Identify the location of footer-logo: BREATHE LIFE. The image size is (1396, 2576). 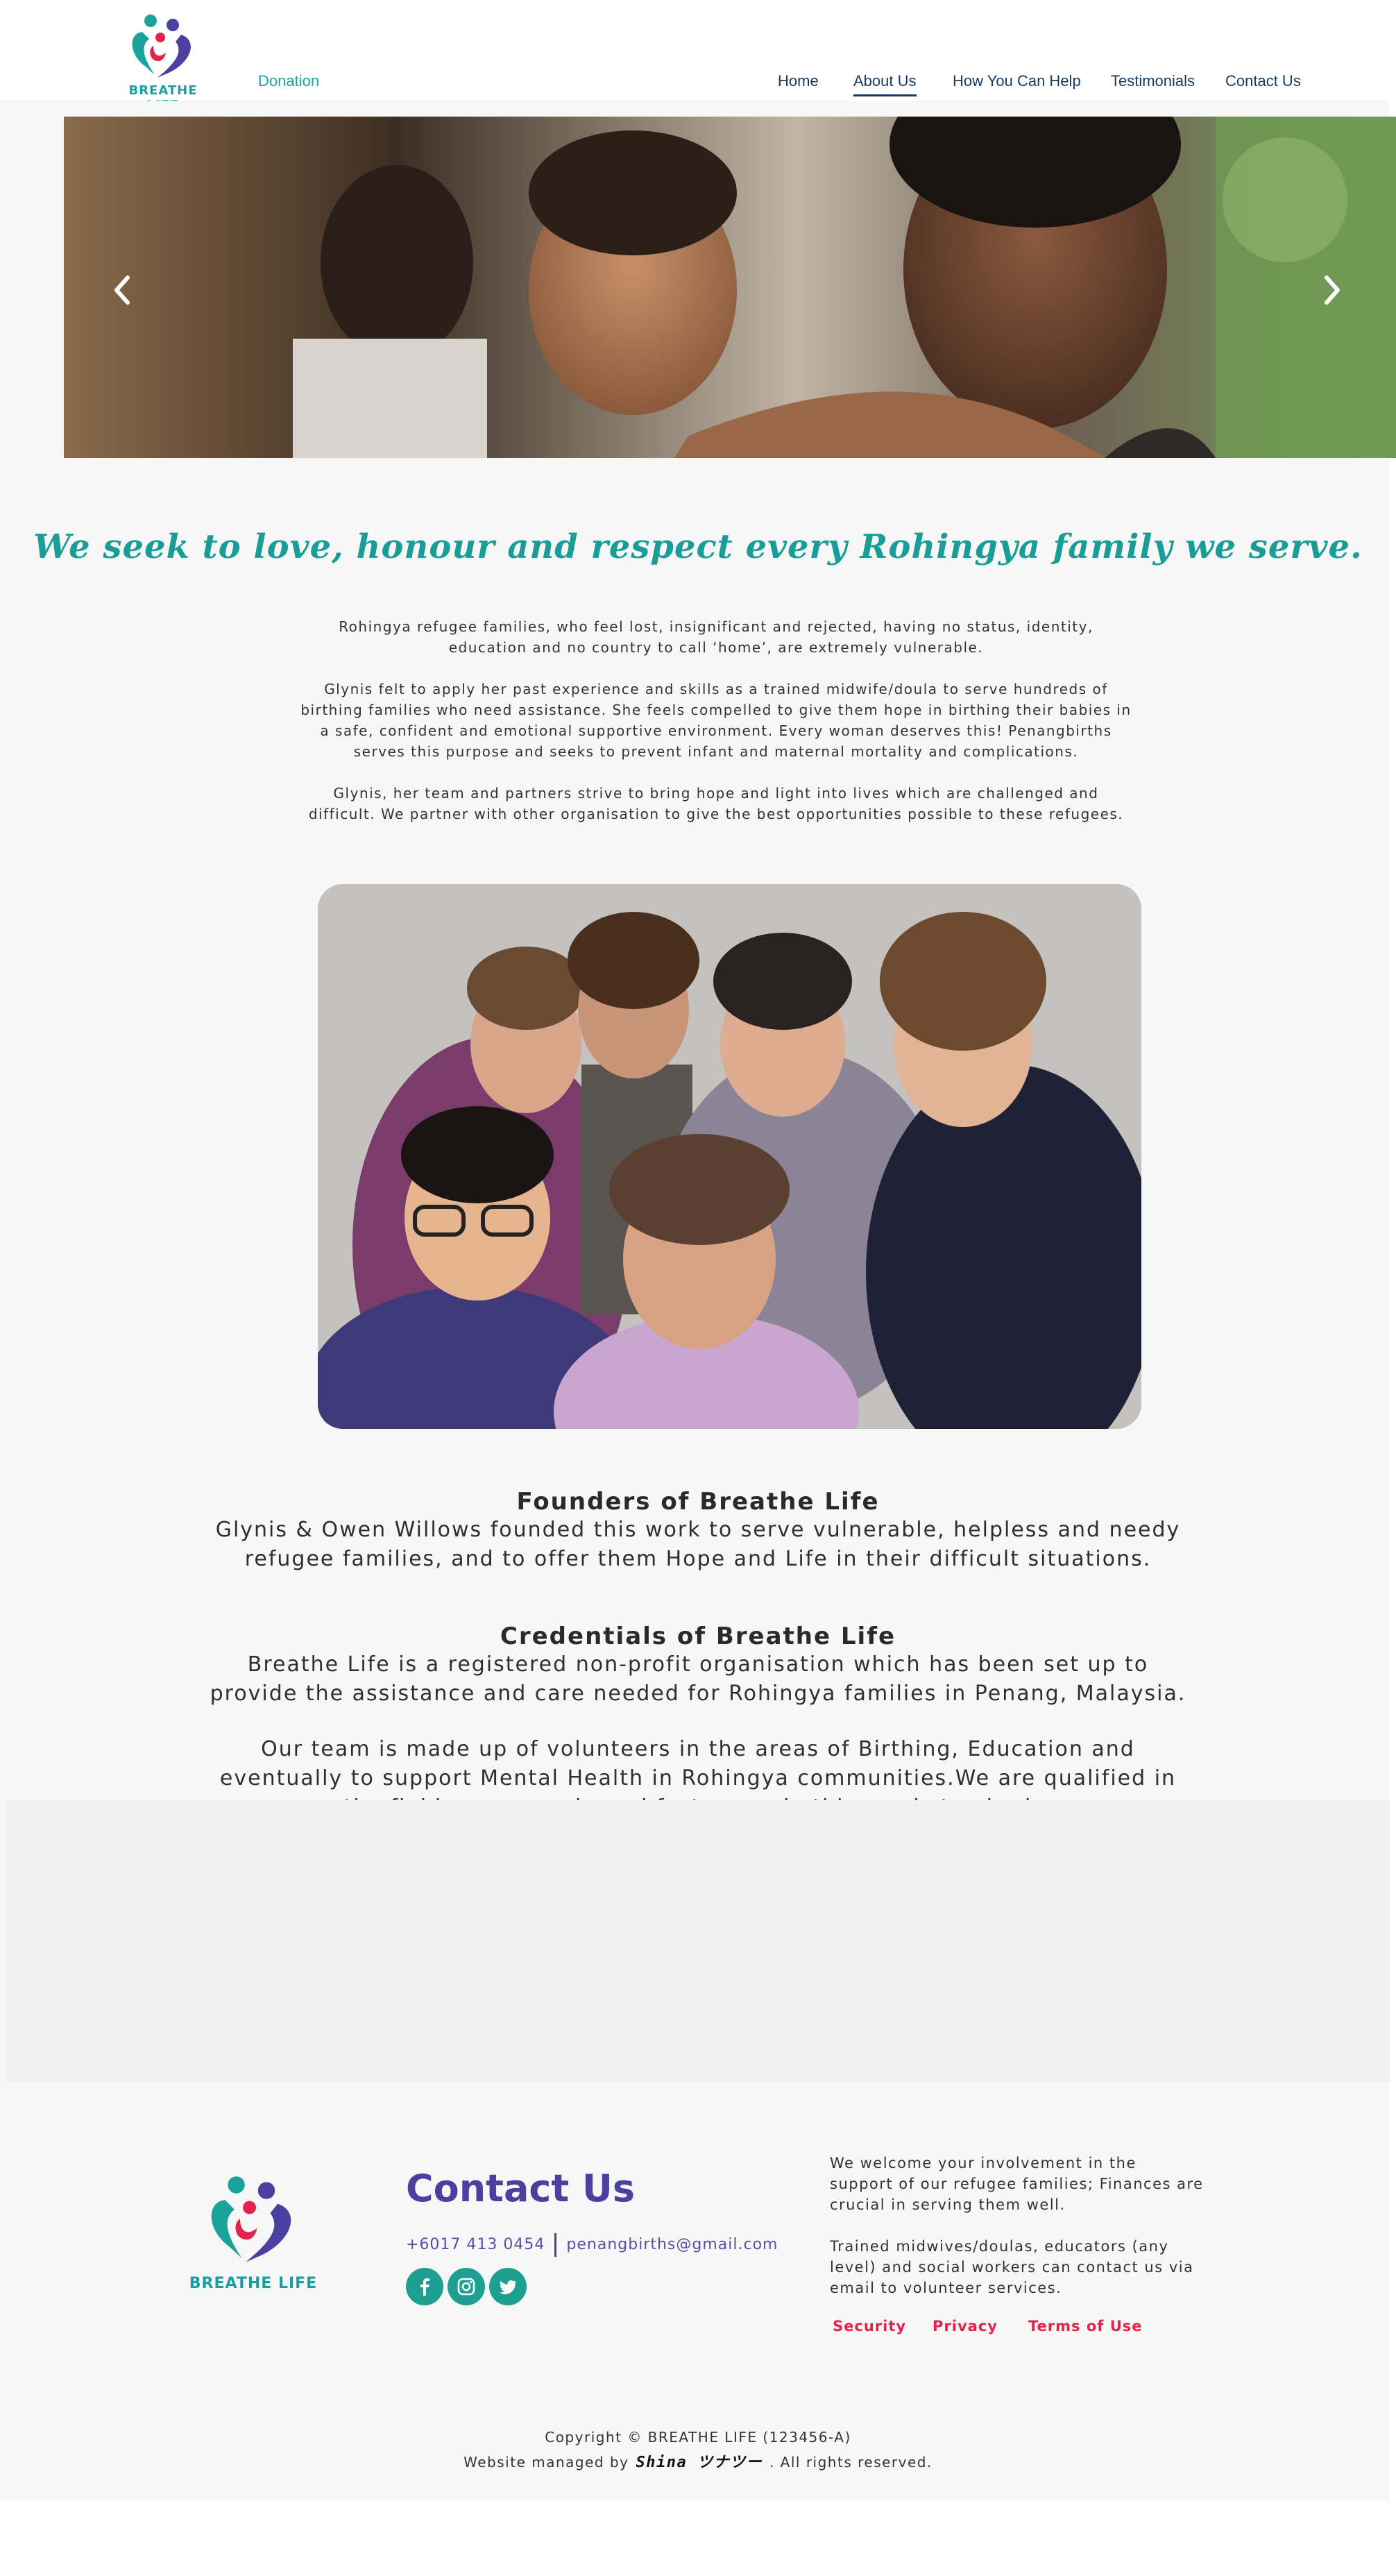
(253, 2234).